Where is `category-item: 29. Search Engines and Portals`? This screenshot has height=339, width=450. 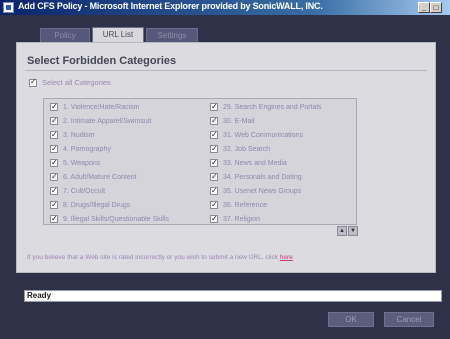
category-item: 29. Search Engines and Portals is located at coordinates (266, 108).